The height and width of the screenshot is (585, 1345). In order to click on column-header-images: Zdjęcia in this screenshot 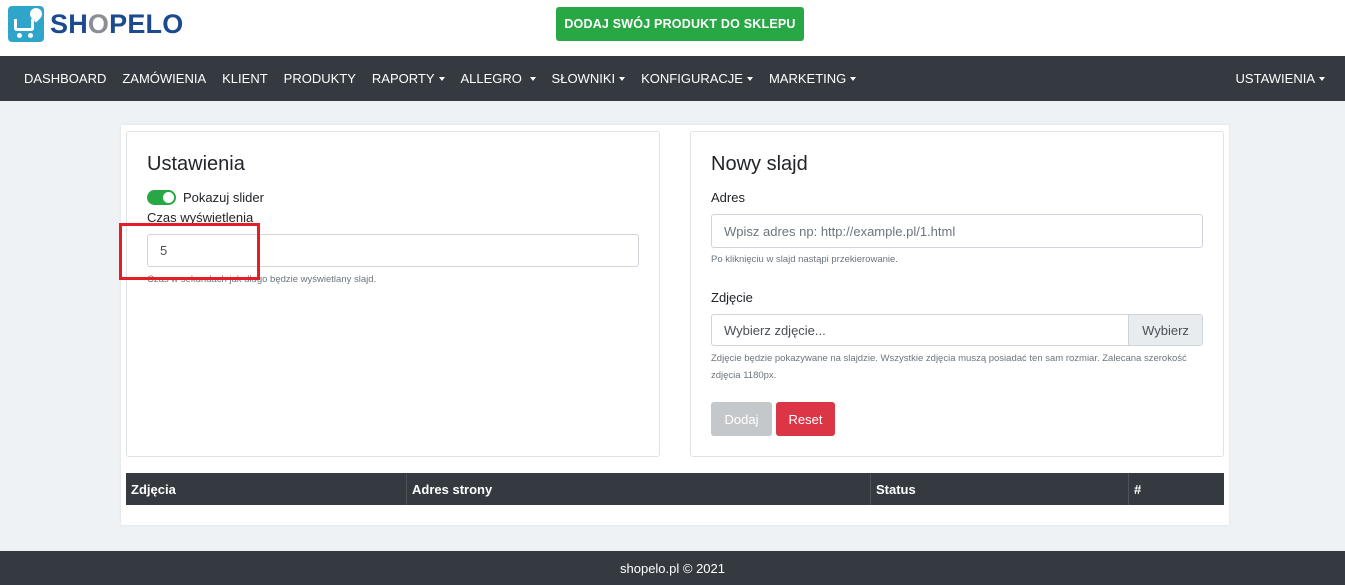, I will do `click(266, 489)`.